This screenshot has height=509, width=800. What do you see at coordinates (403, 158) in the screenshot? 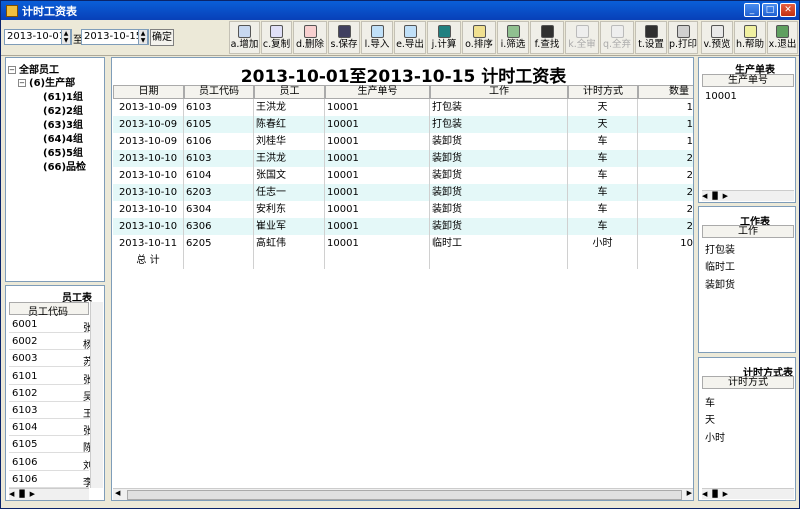
I see `table-row: 2013-10-10 6103 王洪龙 10001 装卸货车 2` at bounding box center [403, 158].